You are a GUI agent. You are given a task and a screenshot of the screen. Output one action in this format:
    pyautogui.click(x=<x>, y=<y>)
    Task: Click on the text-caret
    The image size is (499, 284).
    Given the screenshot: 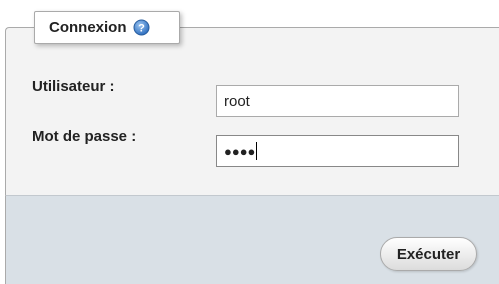 What is the action you would take?
    pyautogui.click(x=257, y=151)
    